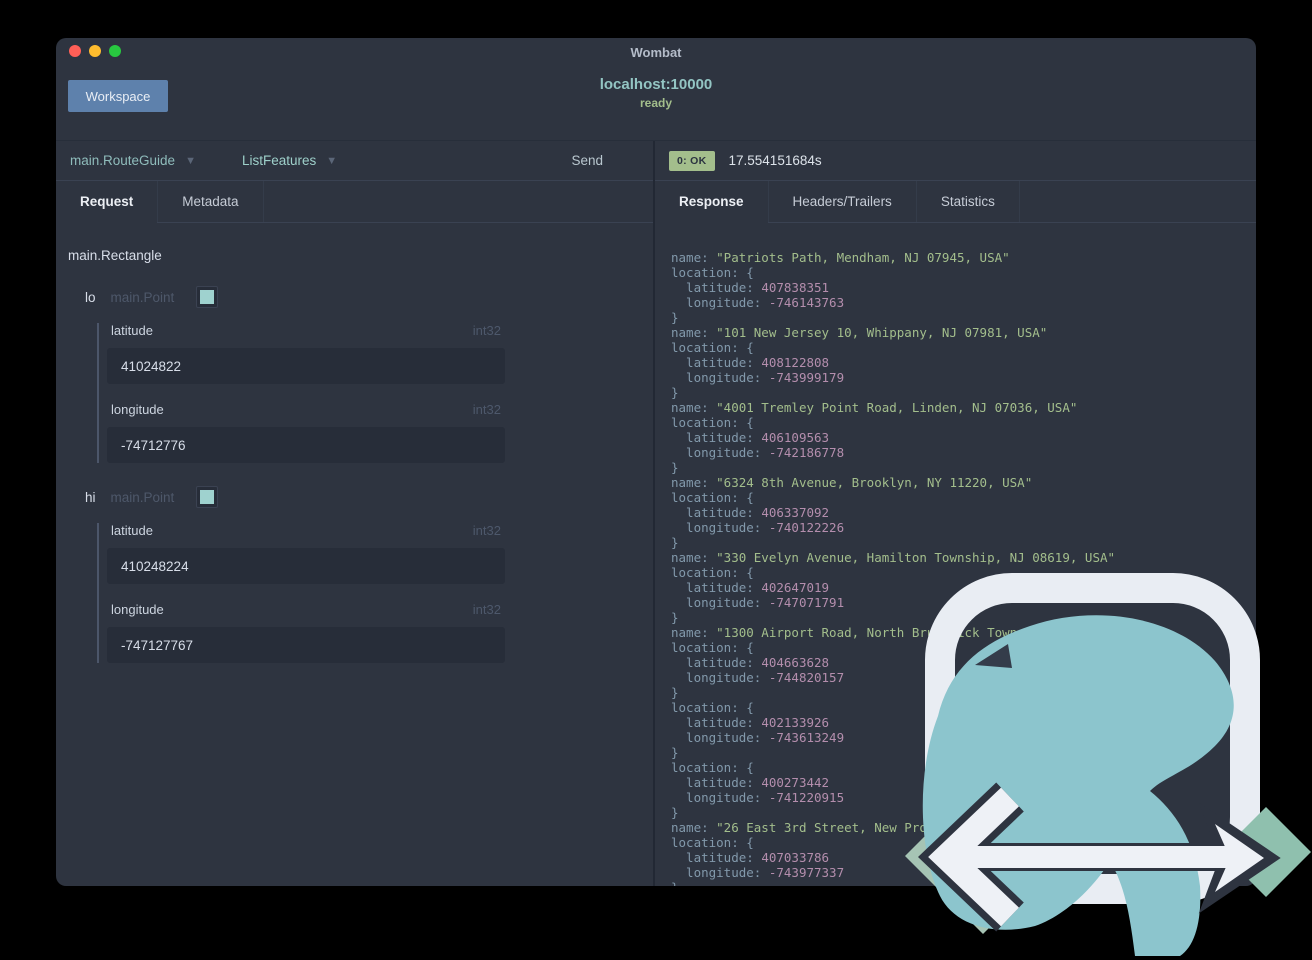  I want to click on tab-metadata: Metadata, so click(211, 201).